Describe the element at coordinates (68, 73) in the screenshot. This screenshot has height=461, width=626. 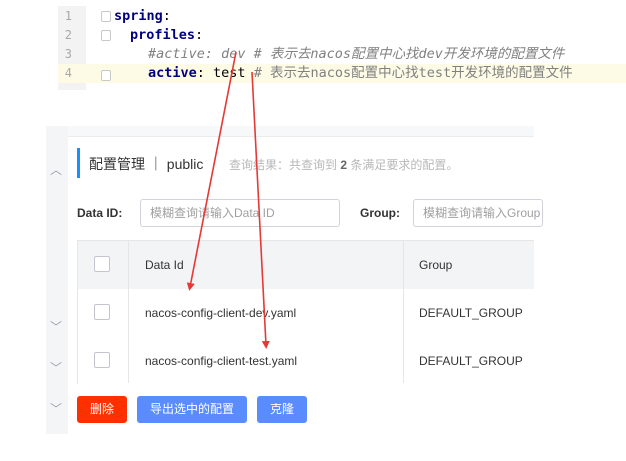
I see `line-number: 4` at that location.